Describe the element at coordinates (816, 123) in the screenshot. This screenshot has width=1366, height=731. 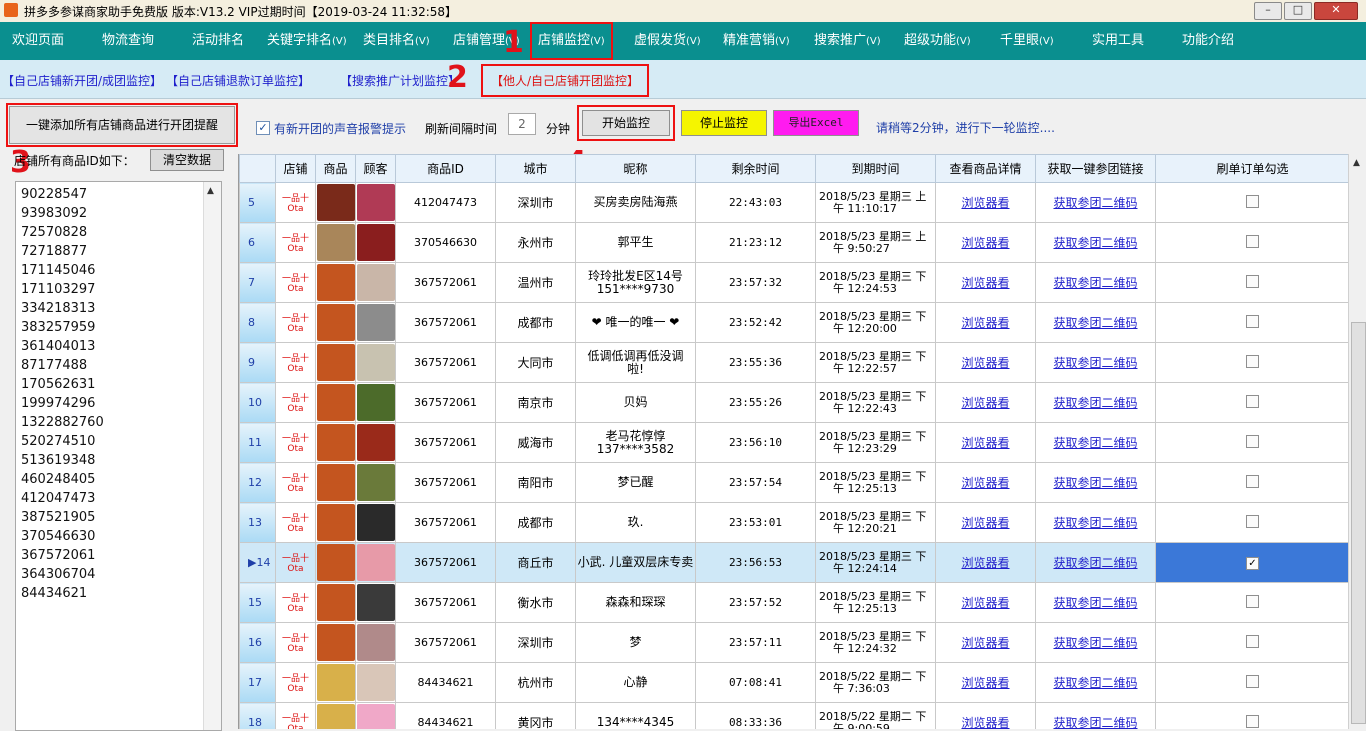
I see `export-excel-button: 导出Excel` at that location.